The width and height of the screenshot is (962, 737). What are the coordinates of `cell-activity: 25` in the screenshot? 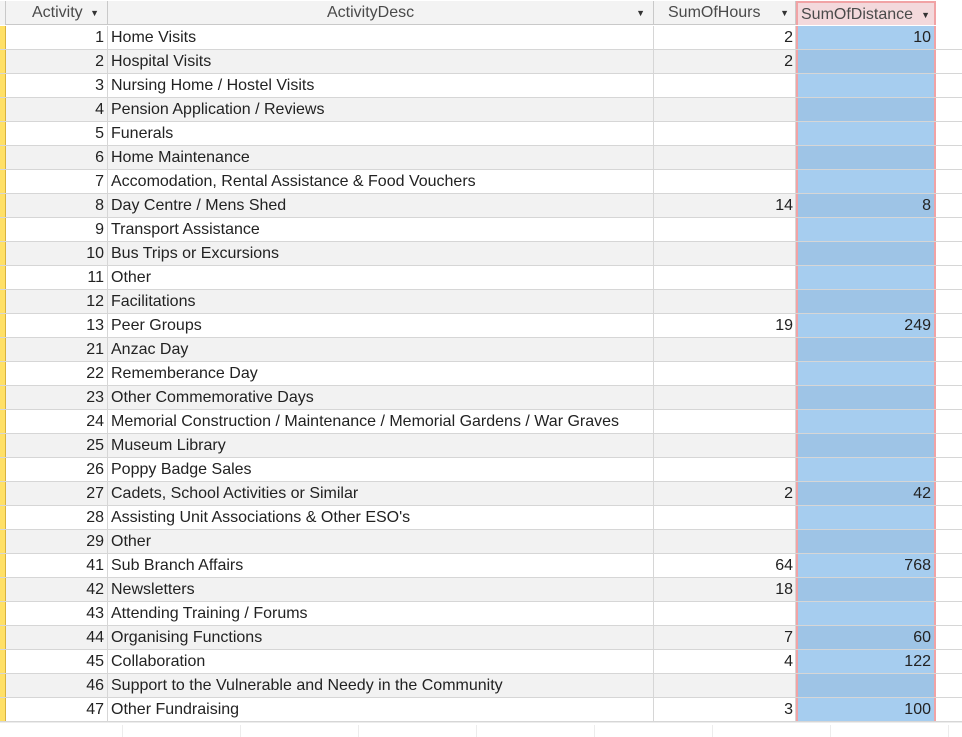 It's located at (68, 445).